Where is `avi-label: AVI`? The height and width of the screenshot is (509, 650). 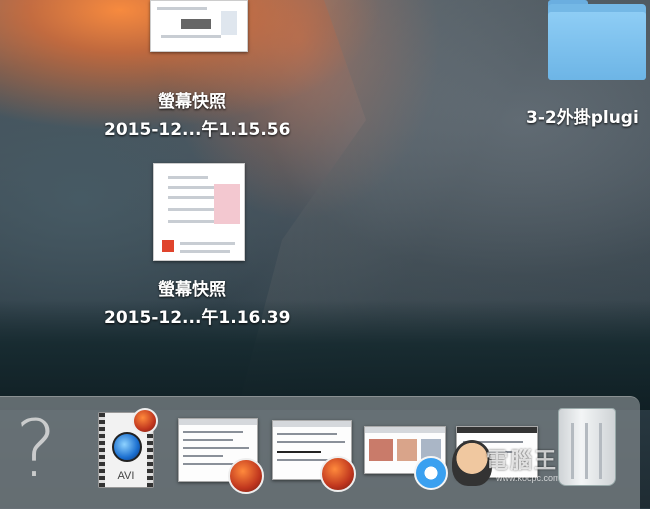 avi-label: AVI is located at coordinates (126, 476).